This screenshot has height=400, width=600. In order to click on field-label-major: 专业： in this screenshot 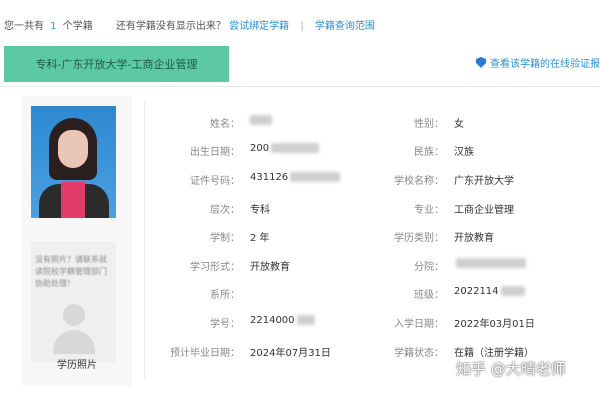, I will do `click(429, 210)`.